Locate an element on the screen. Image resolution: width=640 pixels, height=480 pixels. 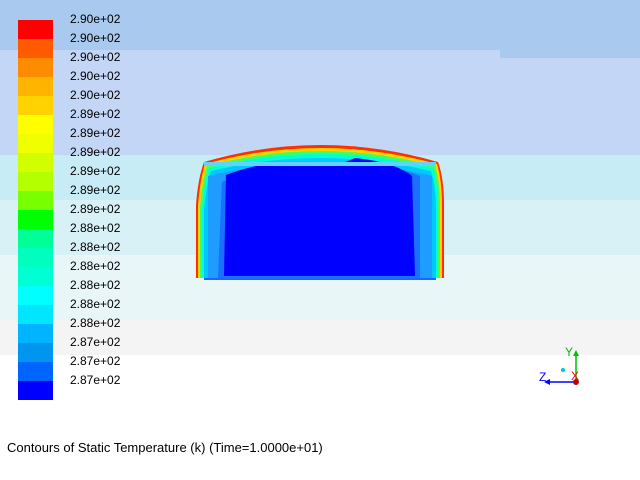
z-axis-label: Z is located at coordinates (542, 377).